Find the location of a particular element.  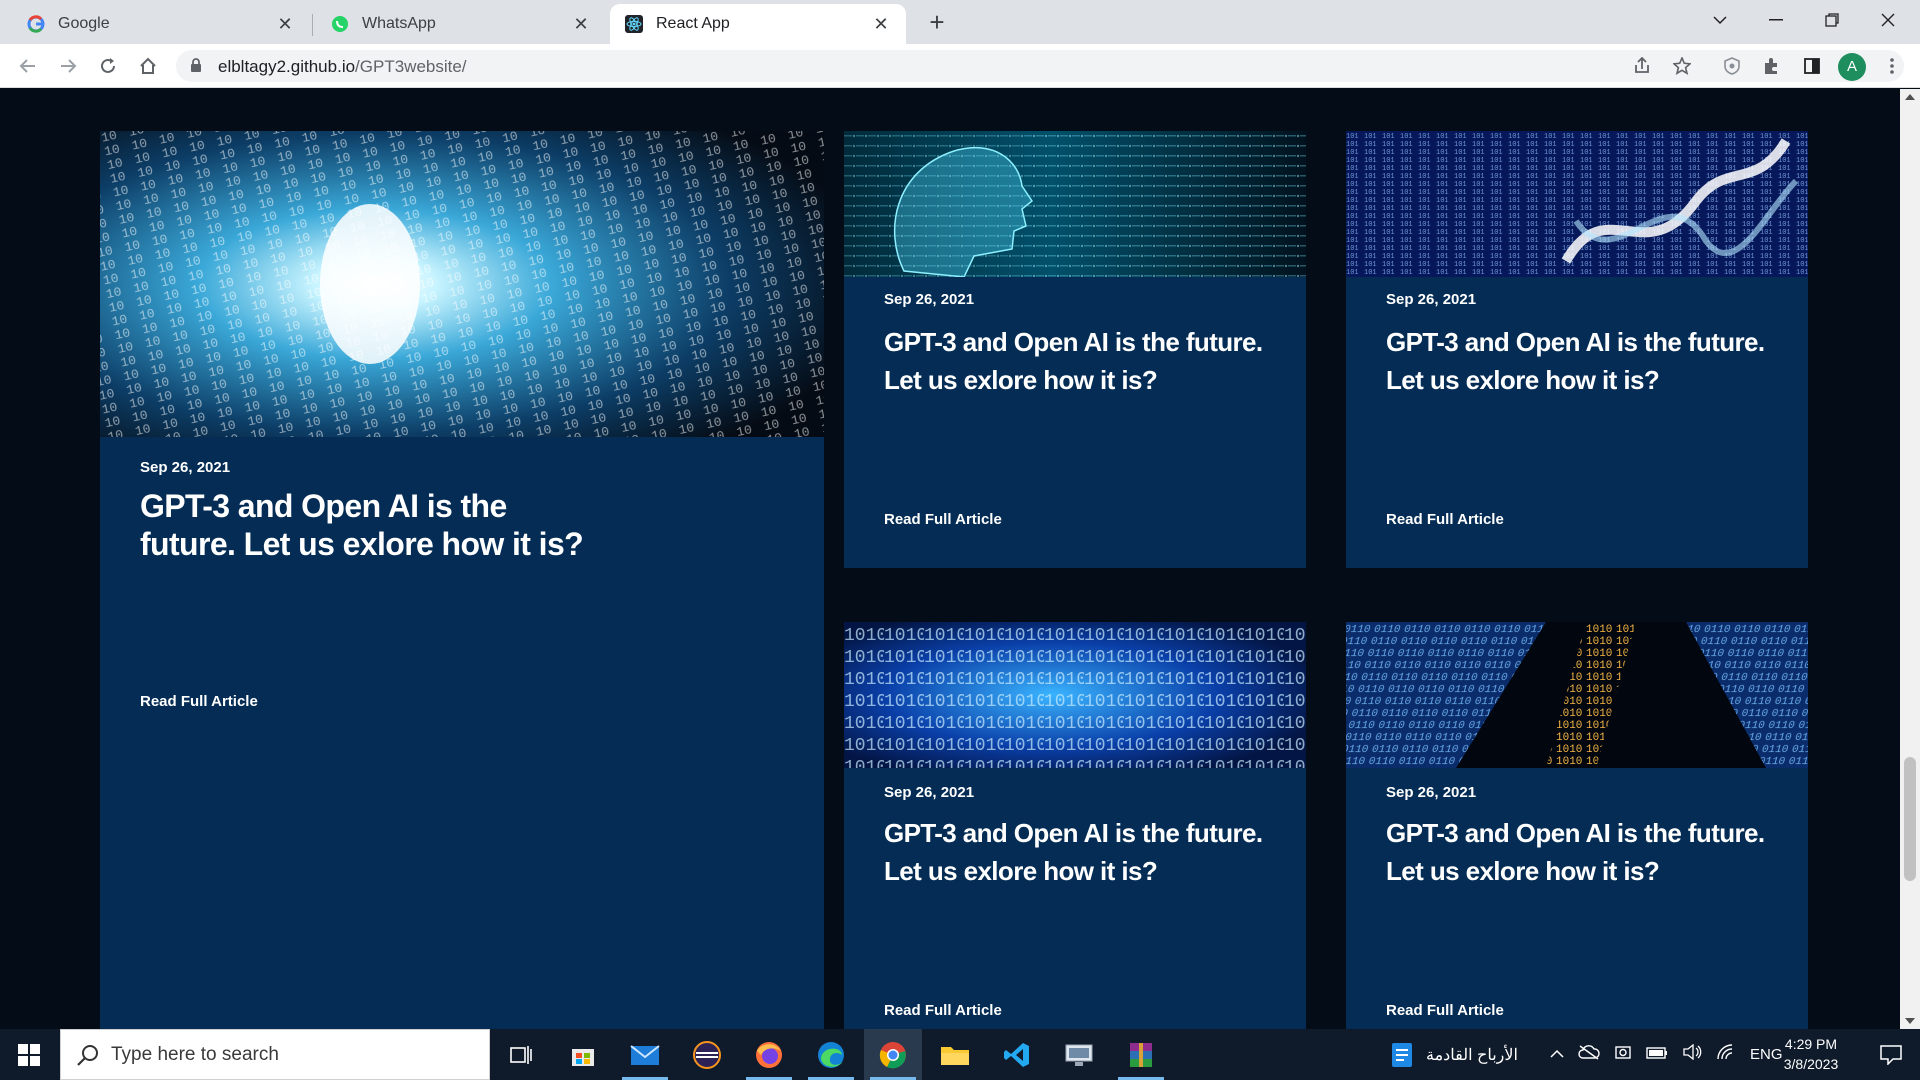

notification-icon is located at coordinates (1891, 1054).